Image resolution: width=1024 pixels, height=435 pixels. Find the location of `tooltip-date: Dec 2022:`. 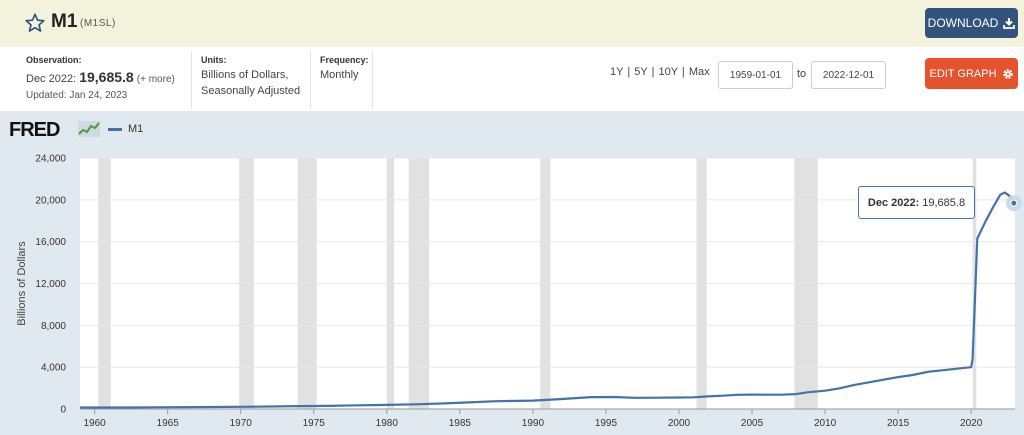

tooltip-date: Dec 2022: is located at coordinates (893, 202).